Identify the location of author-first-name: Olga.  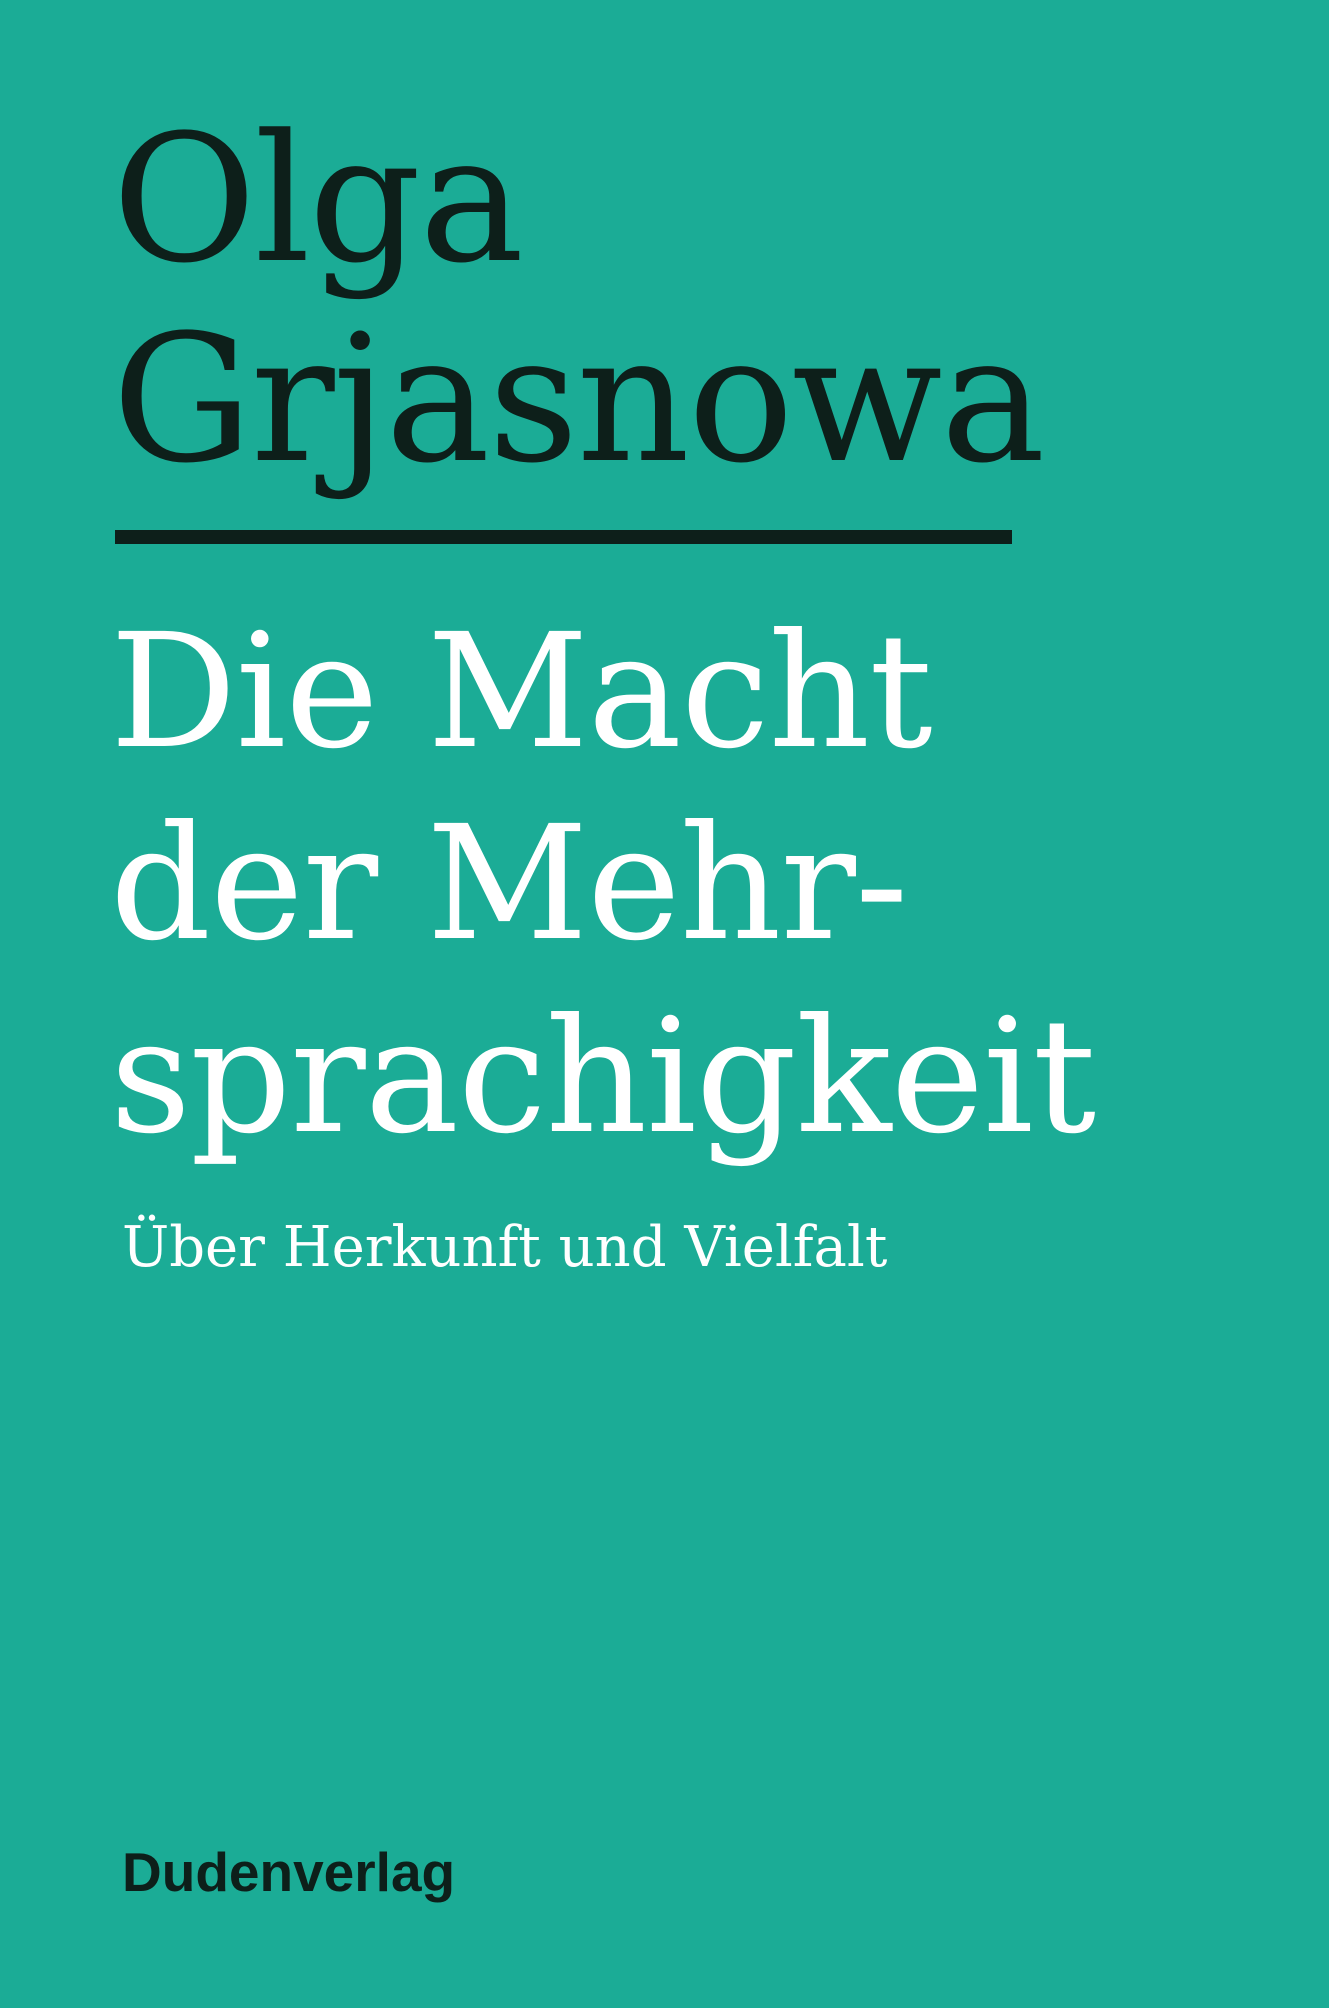
(318, 199).